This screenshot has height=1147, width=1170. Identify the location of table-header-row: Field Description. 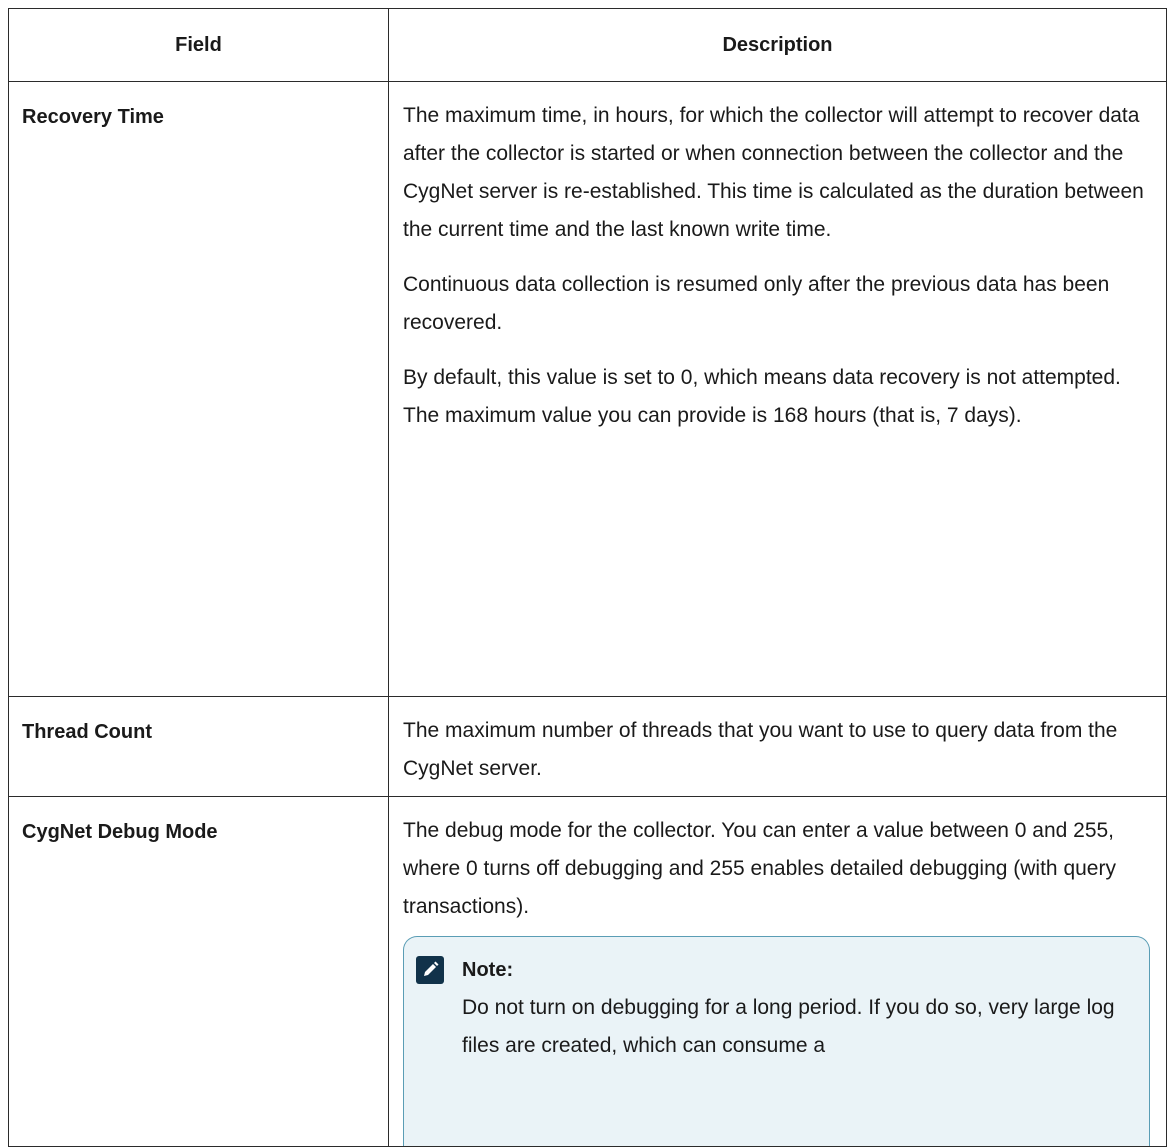
(587, 45).